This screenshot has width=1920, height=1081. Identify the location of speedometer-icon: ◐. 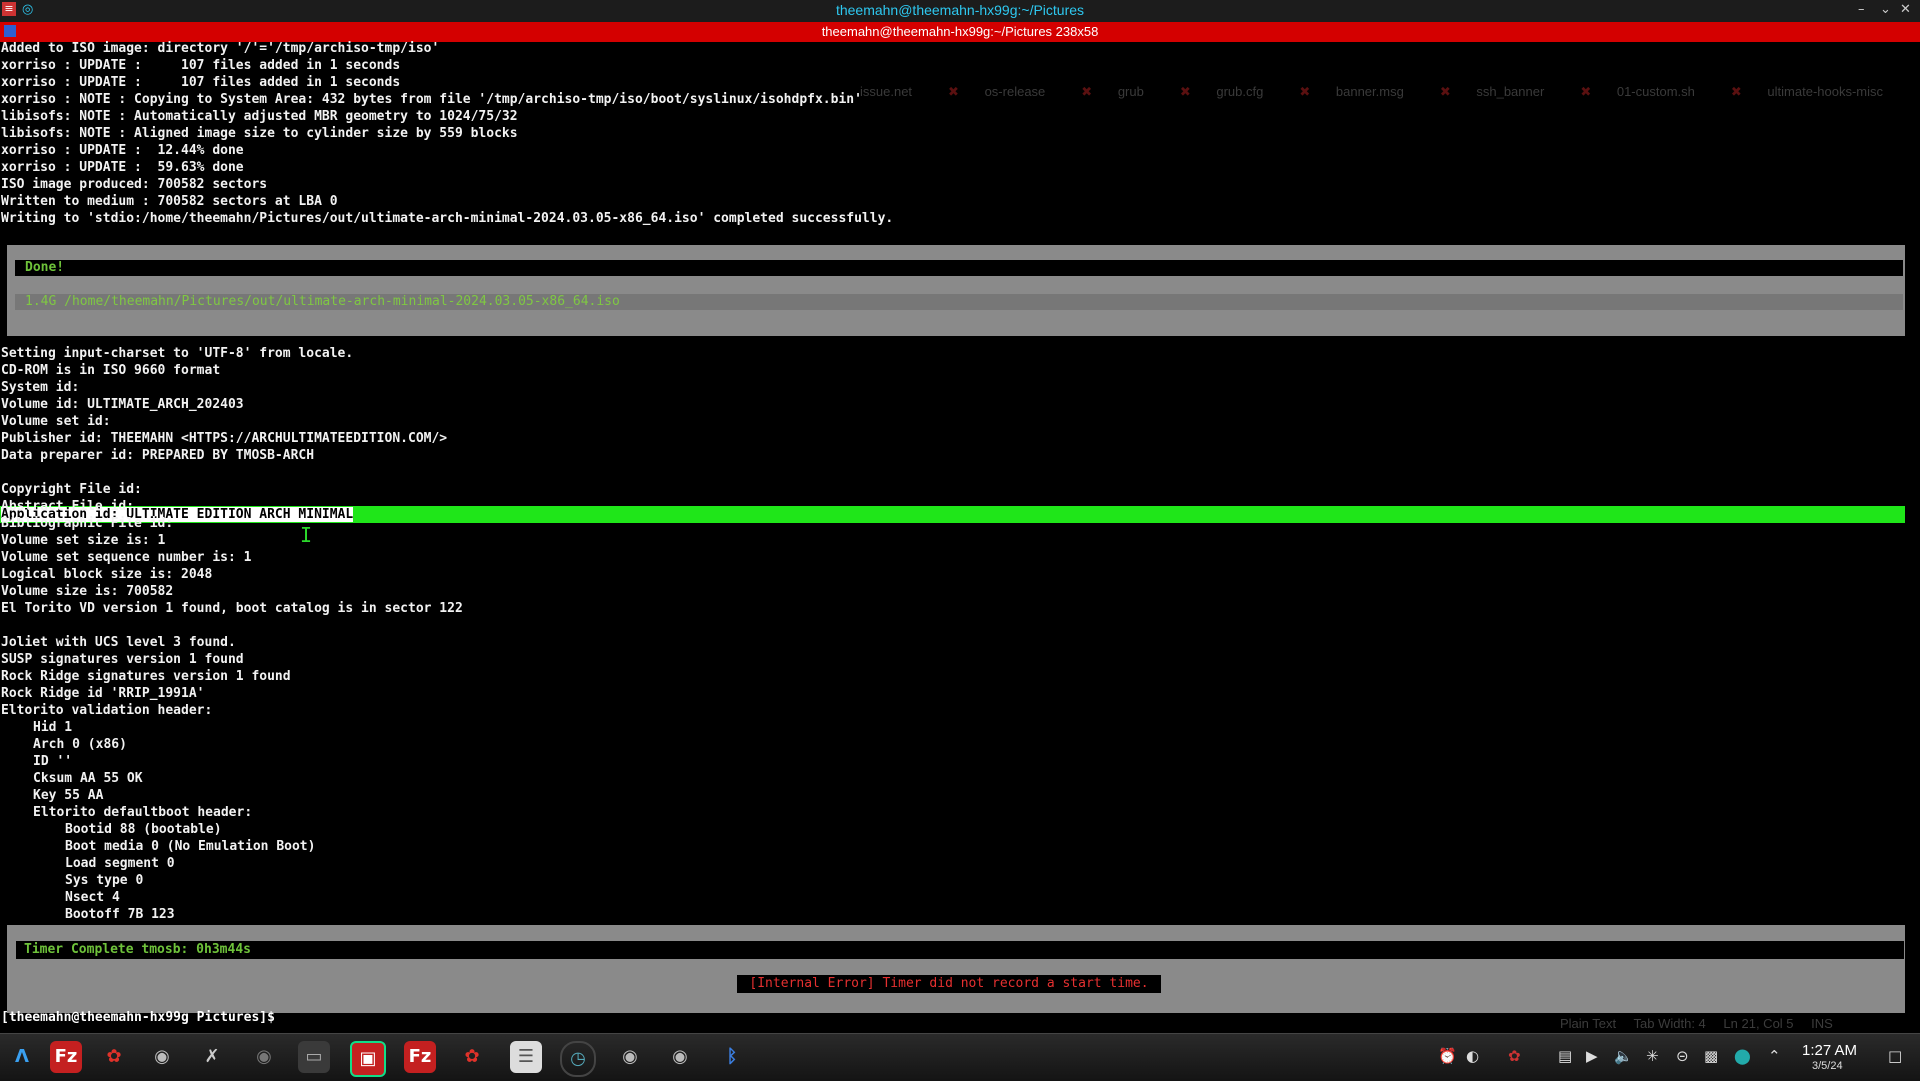
(1472, 1056).